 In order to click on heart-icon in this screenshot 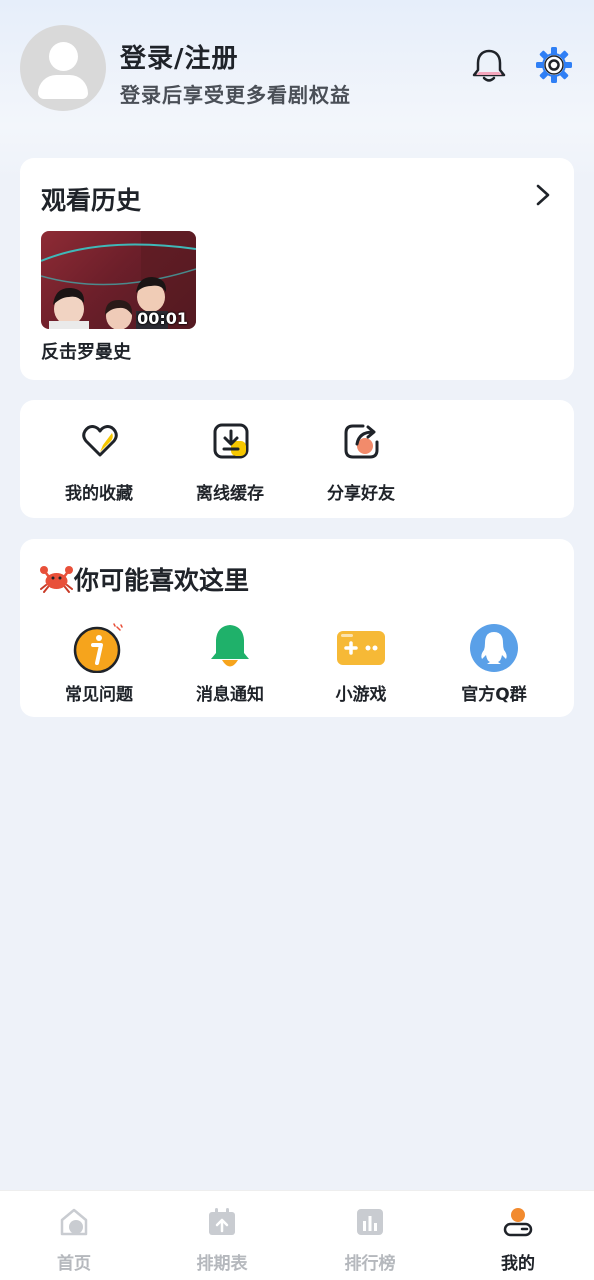, I will do `click(100, 441)`.